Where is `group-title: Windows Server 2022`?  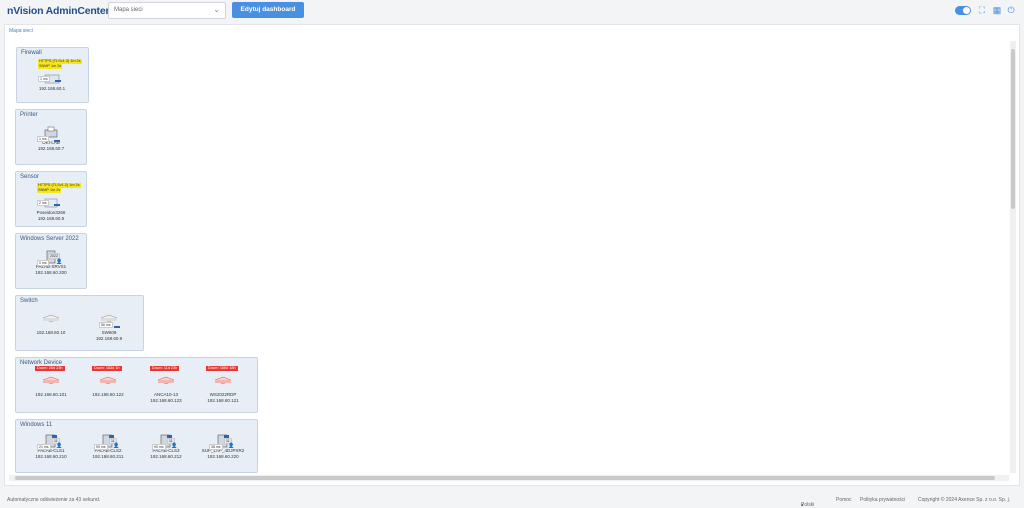
group-title: Windows Server 2022 is located at coordinates (49, 239).